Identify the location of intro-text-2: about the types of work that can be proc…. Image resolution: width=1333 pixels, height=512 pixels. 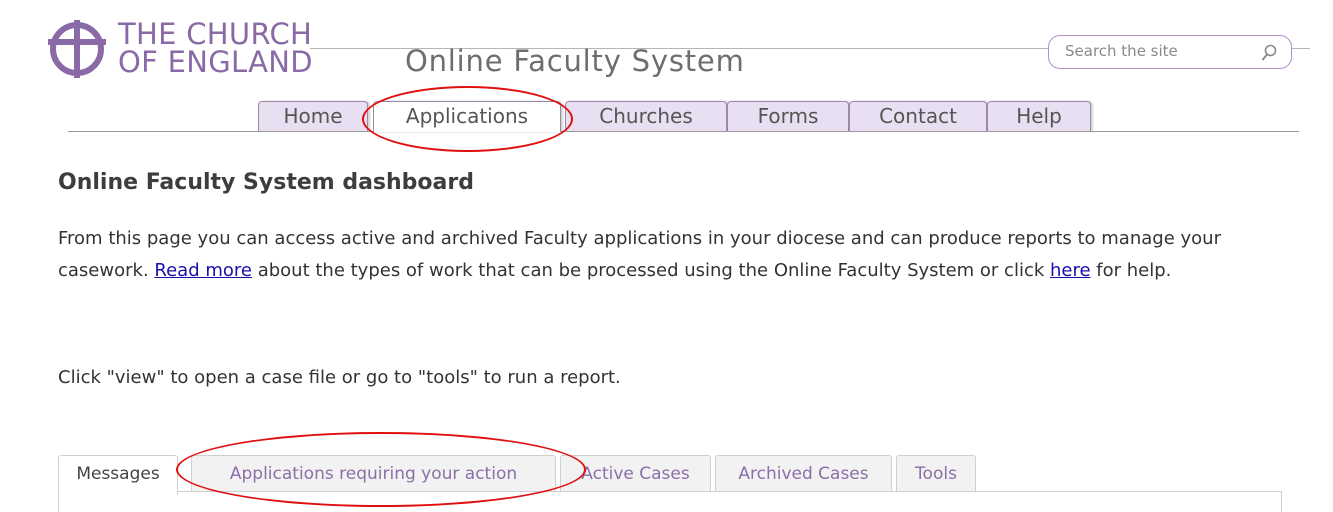
(650, 270).